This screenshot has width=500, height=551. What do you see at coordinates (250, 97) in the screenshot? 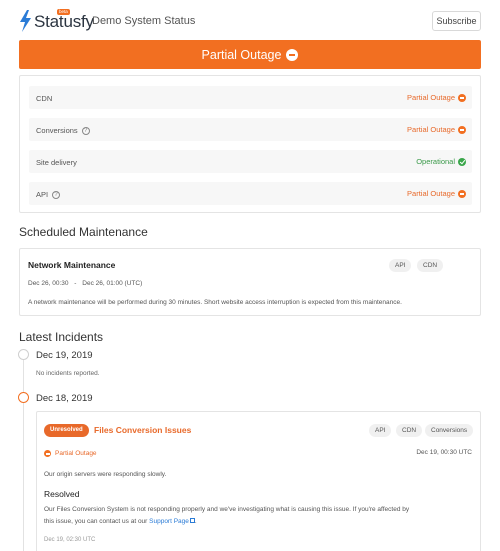
I see `component-row-cdn: CDN Partial Outage` at bounding box center [250, 97].